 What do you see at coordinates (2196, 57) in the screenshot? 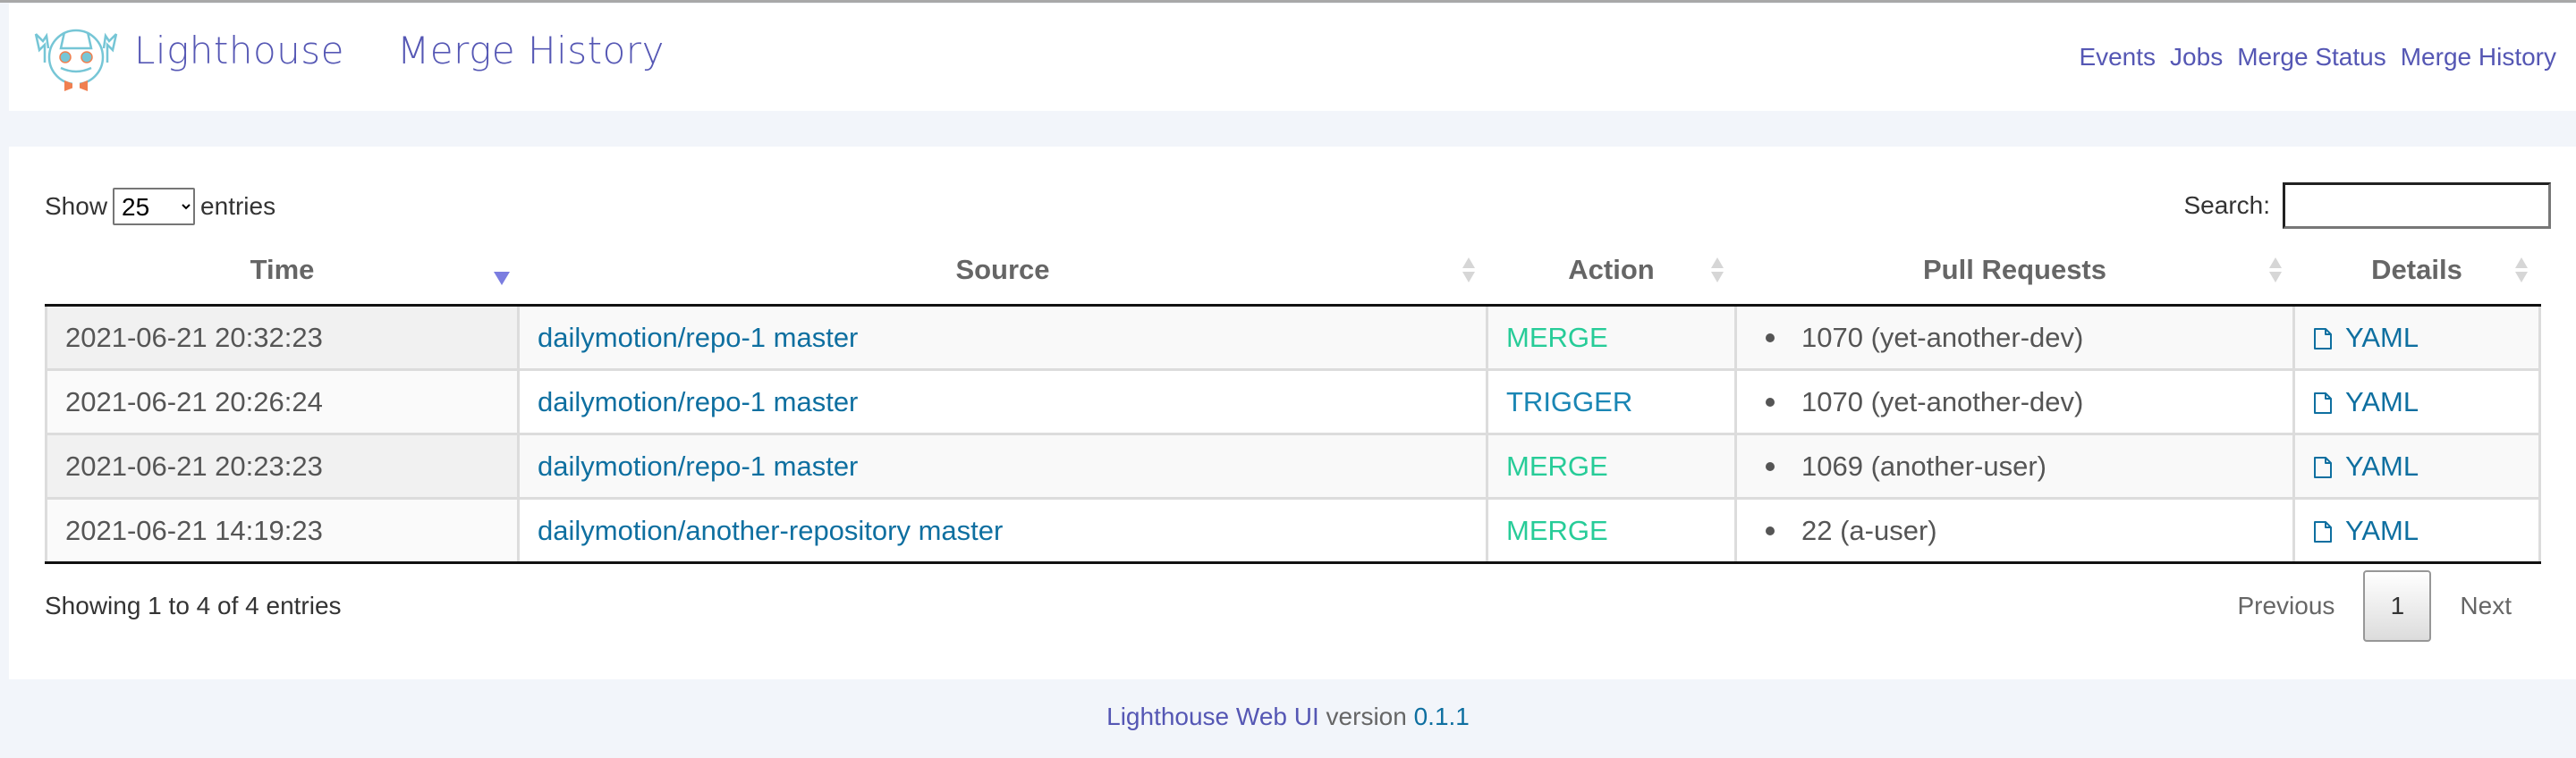
I see `nav-jobs: Jobs` at bounding box center [2196, 57].